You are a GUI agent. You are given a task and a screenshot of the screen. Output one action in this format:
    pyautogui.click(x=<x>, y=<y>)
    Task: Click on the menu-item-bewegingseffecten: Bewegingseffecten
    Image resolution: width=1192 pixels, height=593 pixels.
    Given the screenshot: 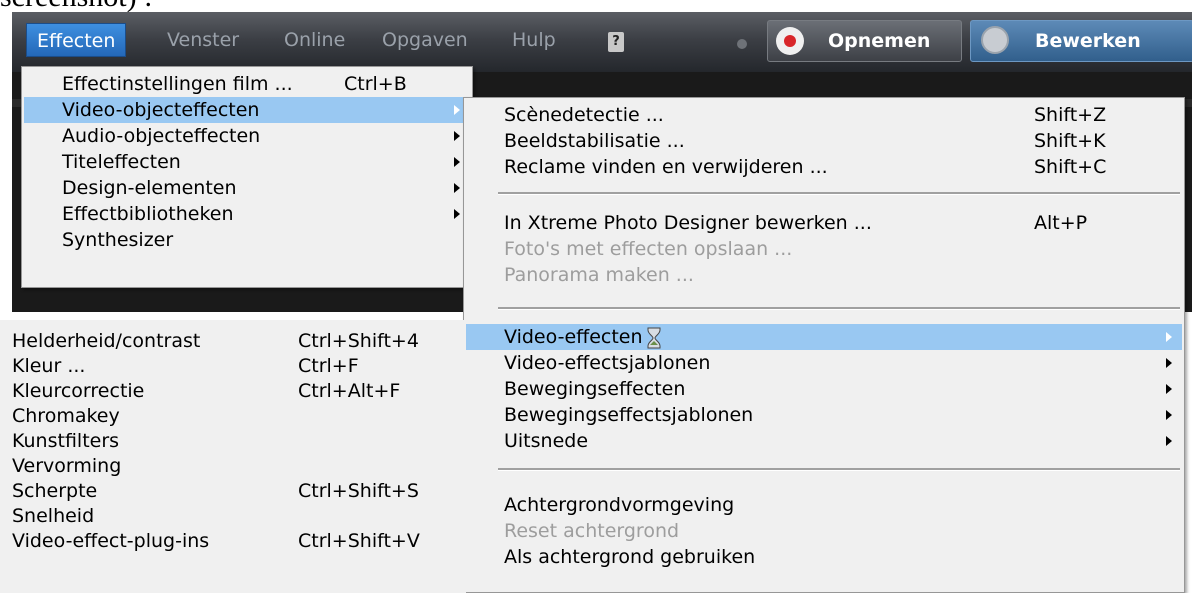 What is the action you would take?
    pyautogui.click(x=824, y=389)
    